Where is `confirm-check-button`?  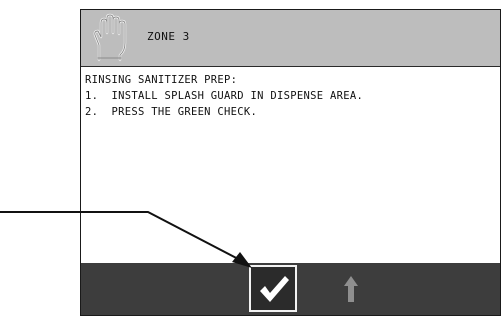
confirm-check-button is located at coordinates (273, 288).